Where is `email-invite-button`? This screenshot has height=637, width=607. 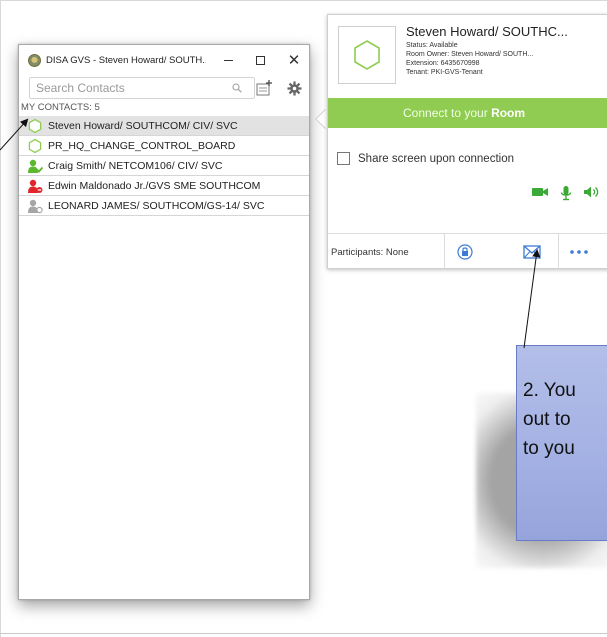 email-invite-button is located at coordinates (532, 251).